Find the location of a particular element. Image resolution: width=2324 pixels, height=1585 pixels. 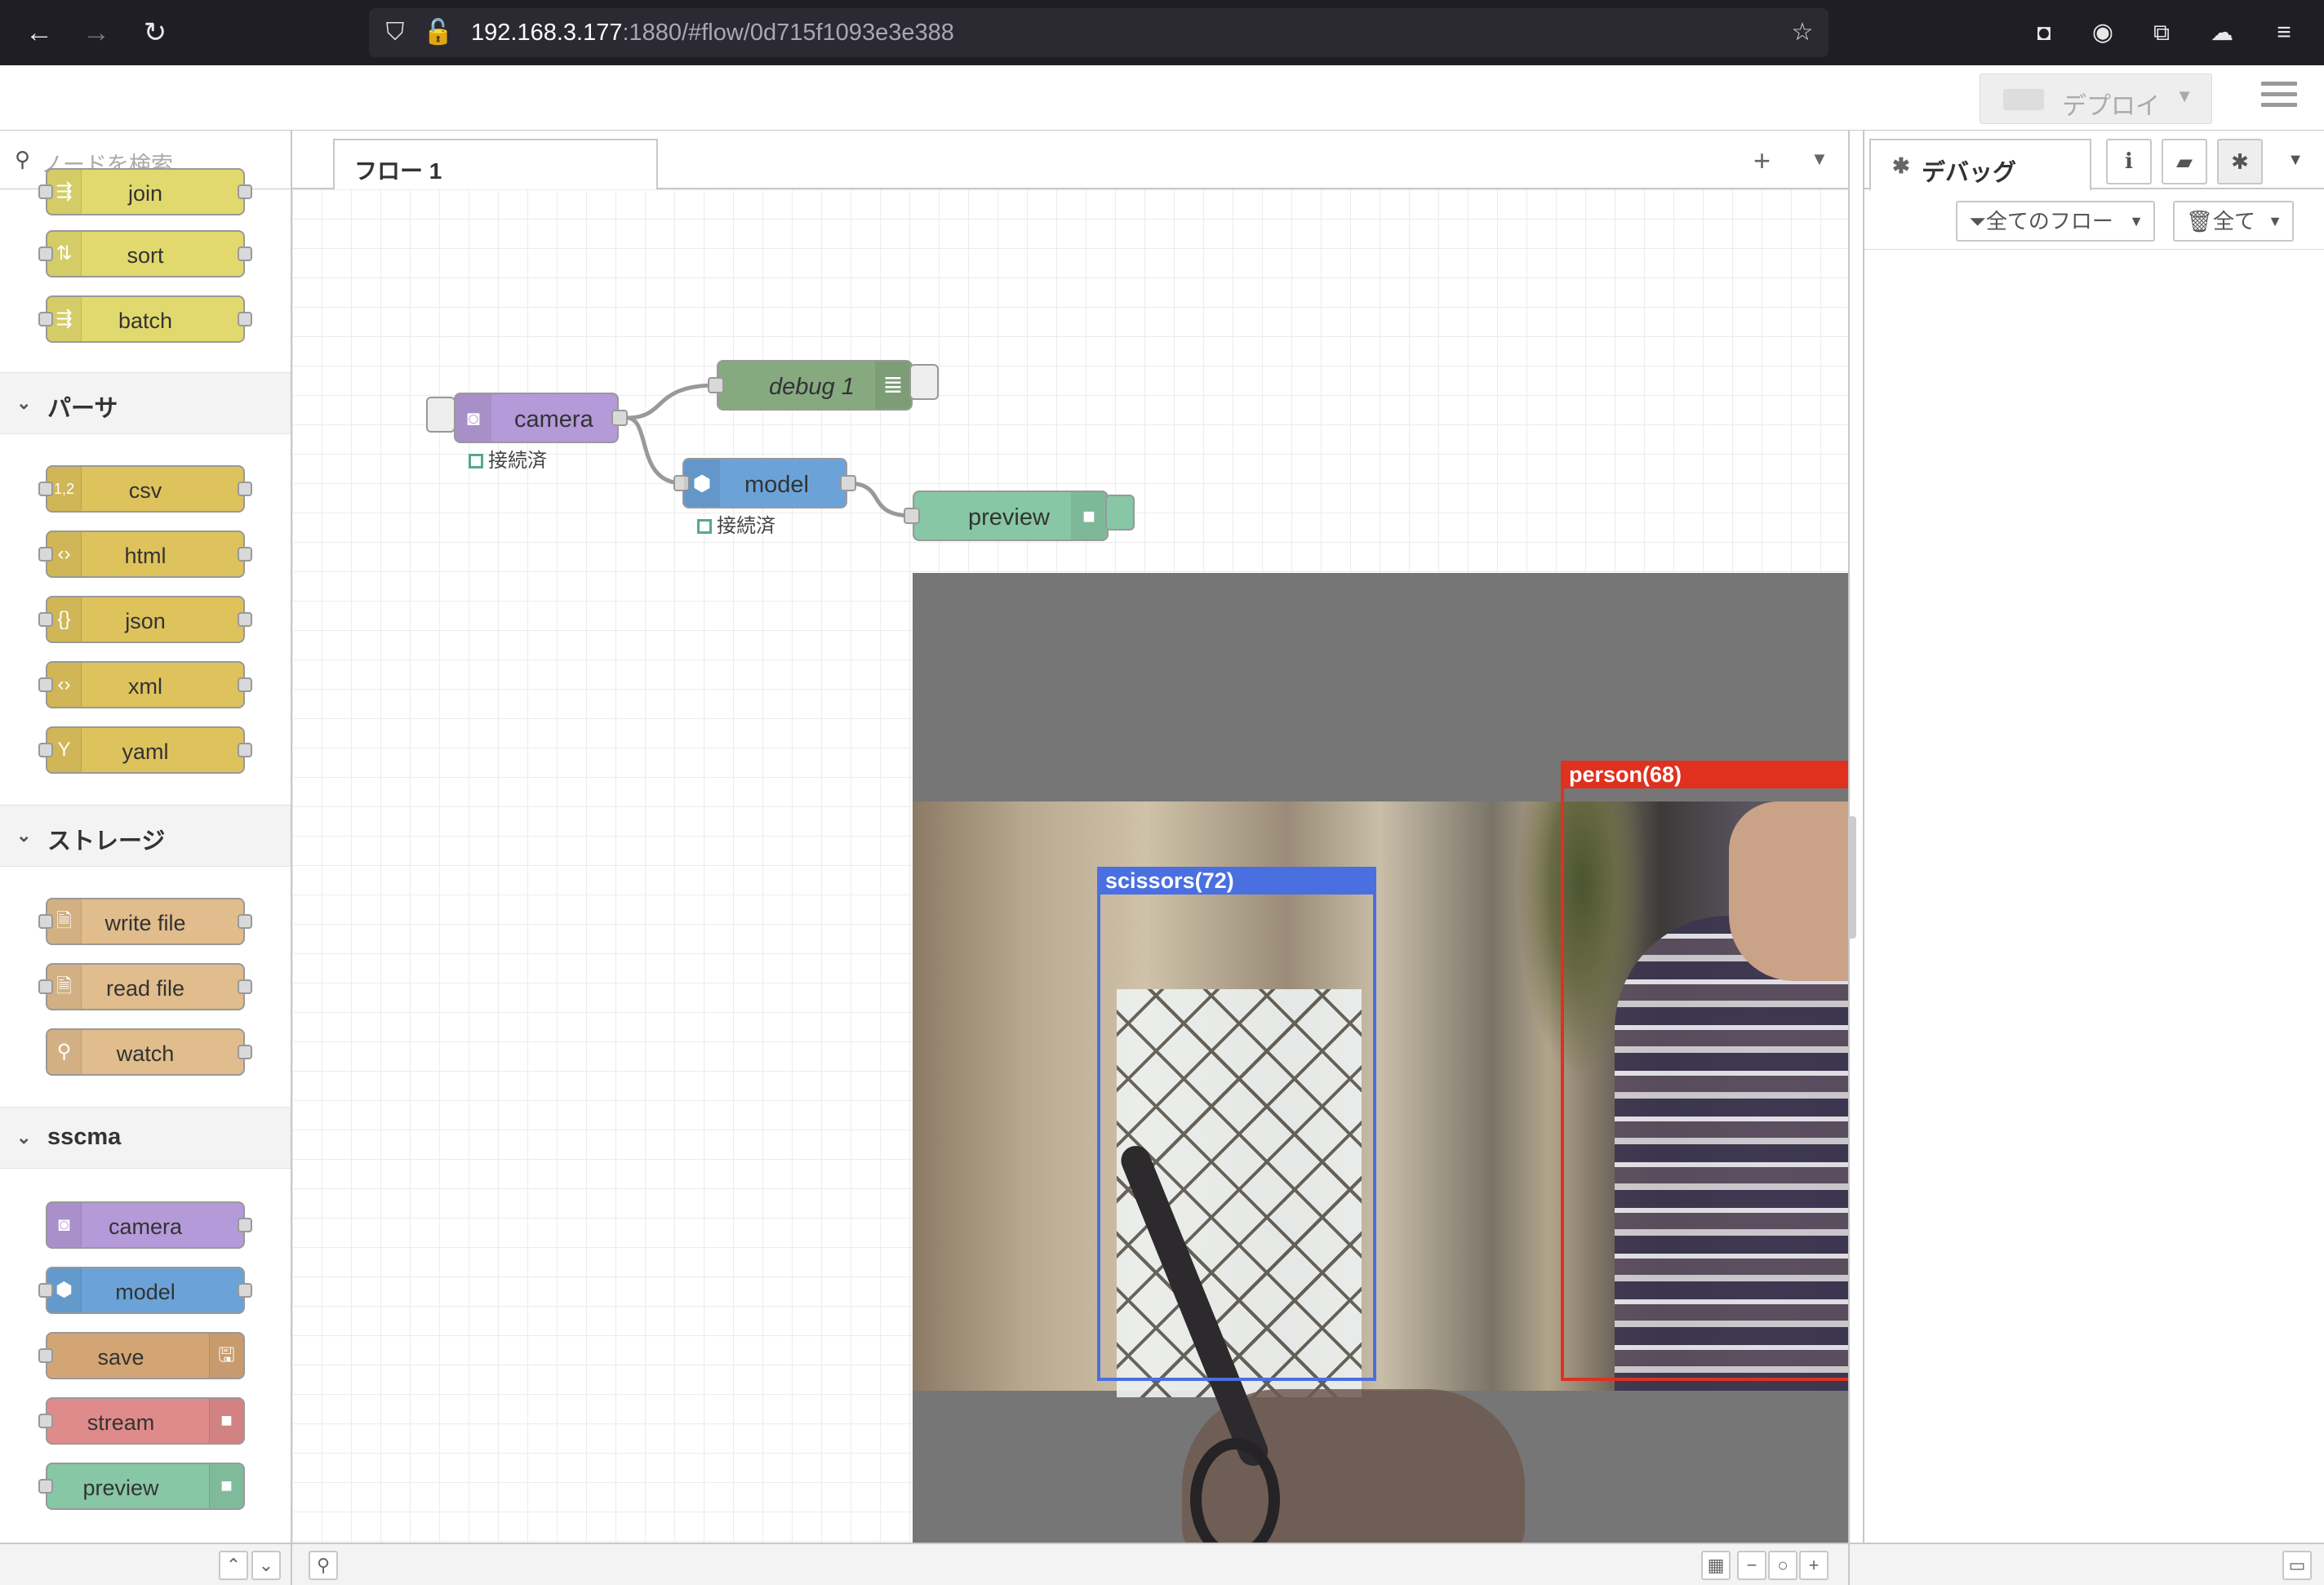

palette-node-read-file: 🗎 read file is located at coordinates (145, 986).